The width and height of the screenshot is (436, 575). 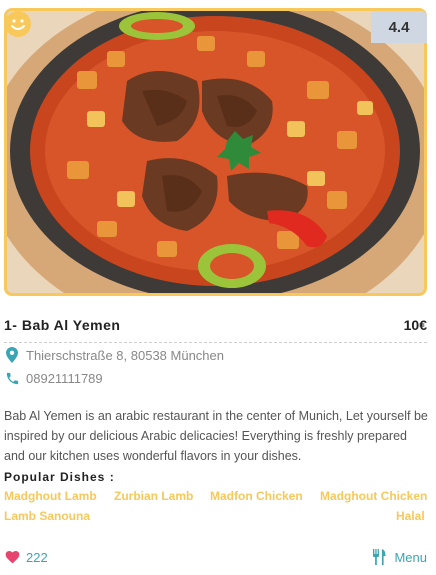 I want to click on divider, so click(x=215, y=342).